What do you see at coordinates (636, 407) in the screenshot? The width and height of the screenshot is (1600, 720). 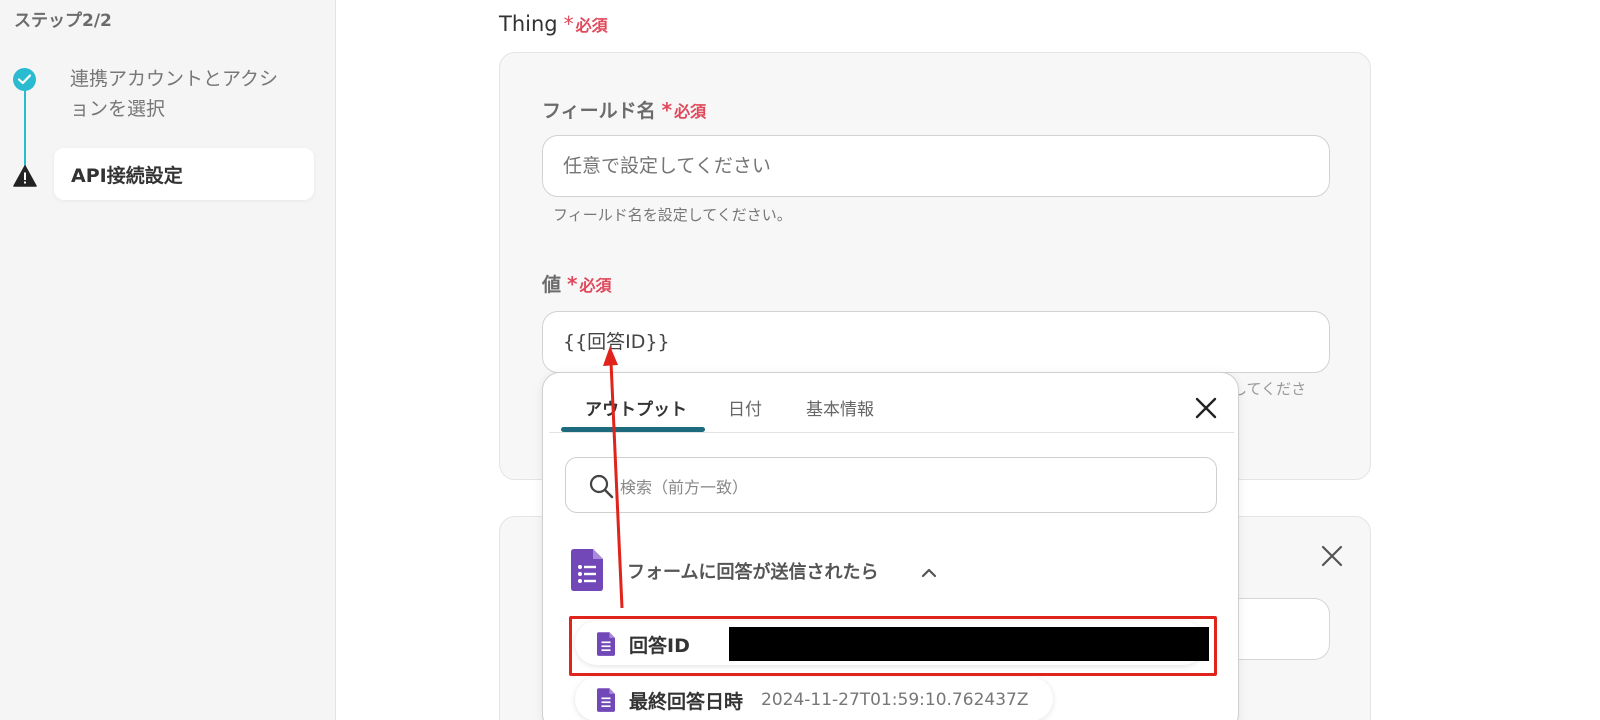 I see `tab-output: アウトプット` at bounding box center [636, 407].